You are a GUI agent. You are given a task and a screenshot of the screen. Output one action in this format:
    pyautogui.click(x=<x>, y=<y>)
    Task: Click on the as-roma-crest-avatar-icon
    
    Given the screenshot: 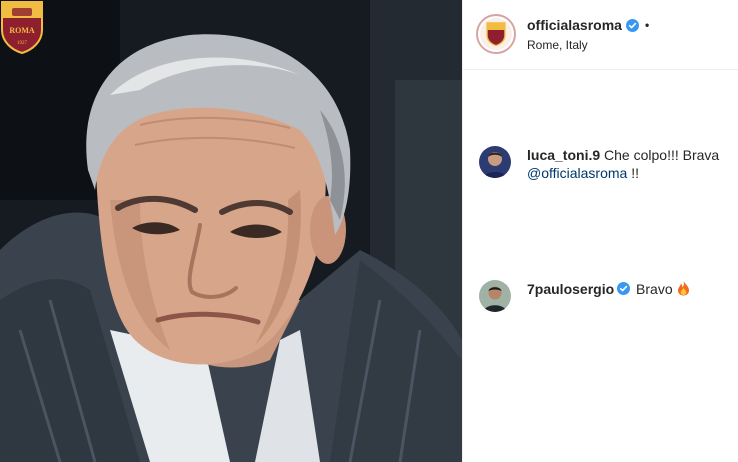 What is the action you would take?
    pyautogui.click(x=496, y=34)
    